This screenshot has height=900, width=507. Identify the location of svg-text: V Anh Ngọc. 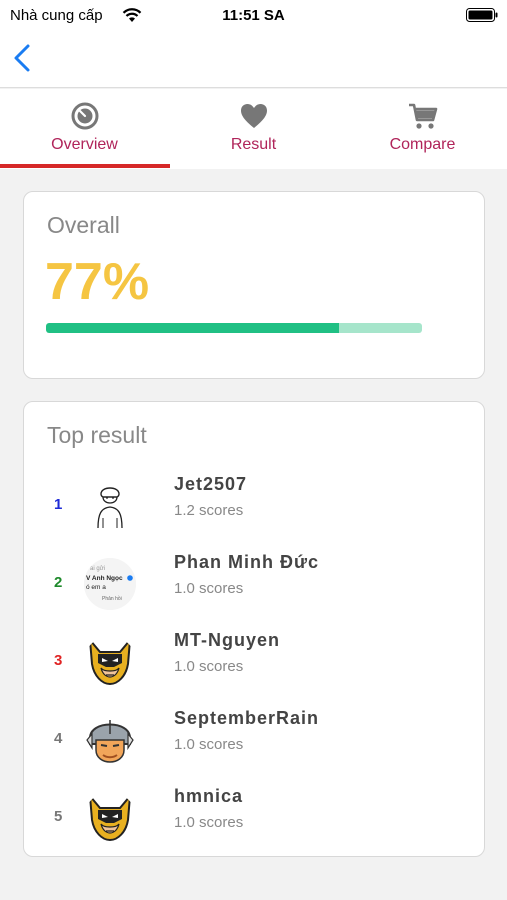
(104, 578).